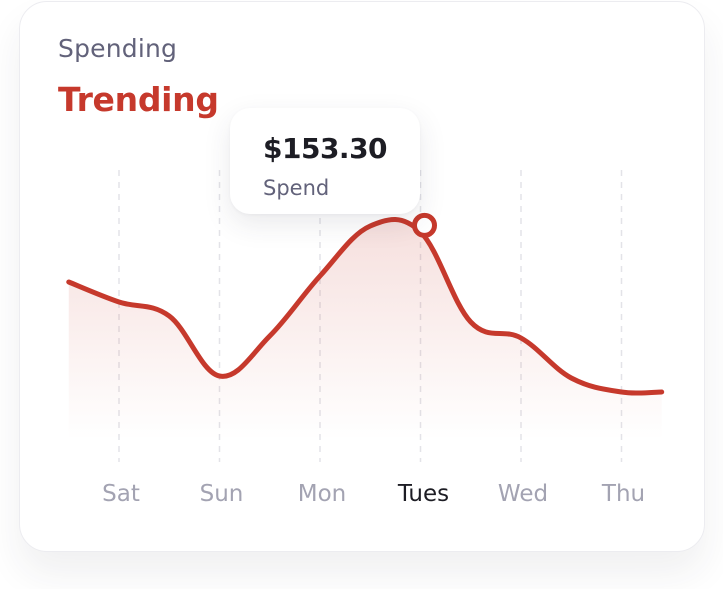  What do you see at coordinates (121, 494) in the screenshot?
I see `x-tick-label: Sat` at bounding box center [121, 494].